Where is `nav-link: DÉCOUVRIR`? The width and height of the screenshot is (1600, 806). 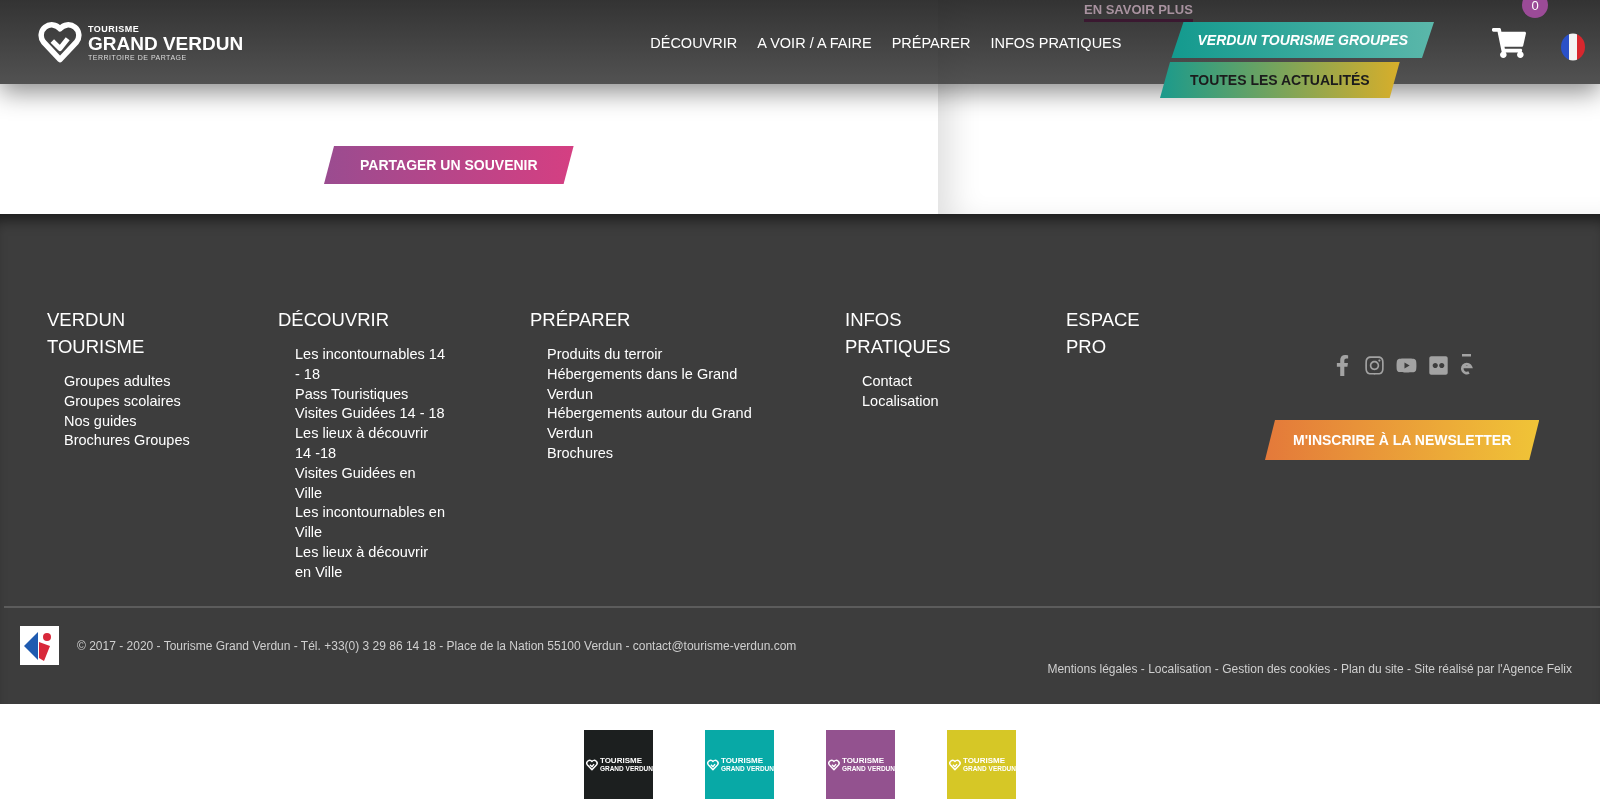
nav-link: DÉCOUVRIR is located at coordinates (694, 43).